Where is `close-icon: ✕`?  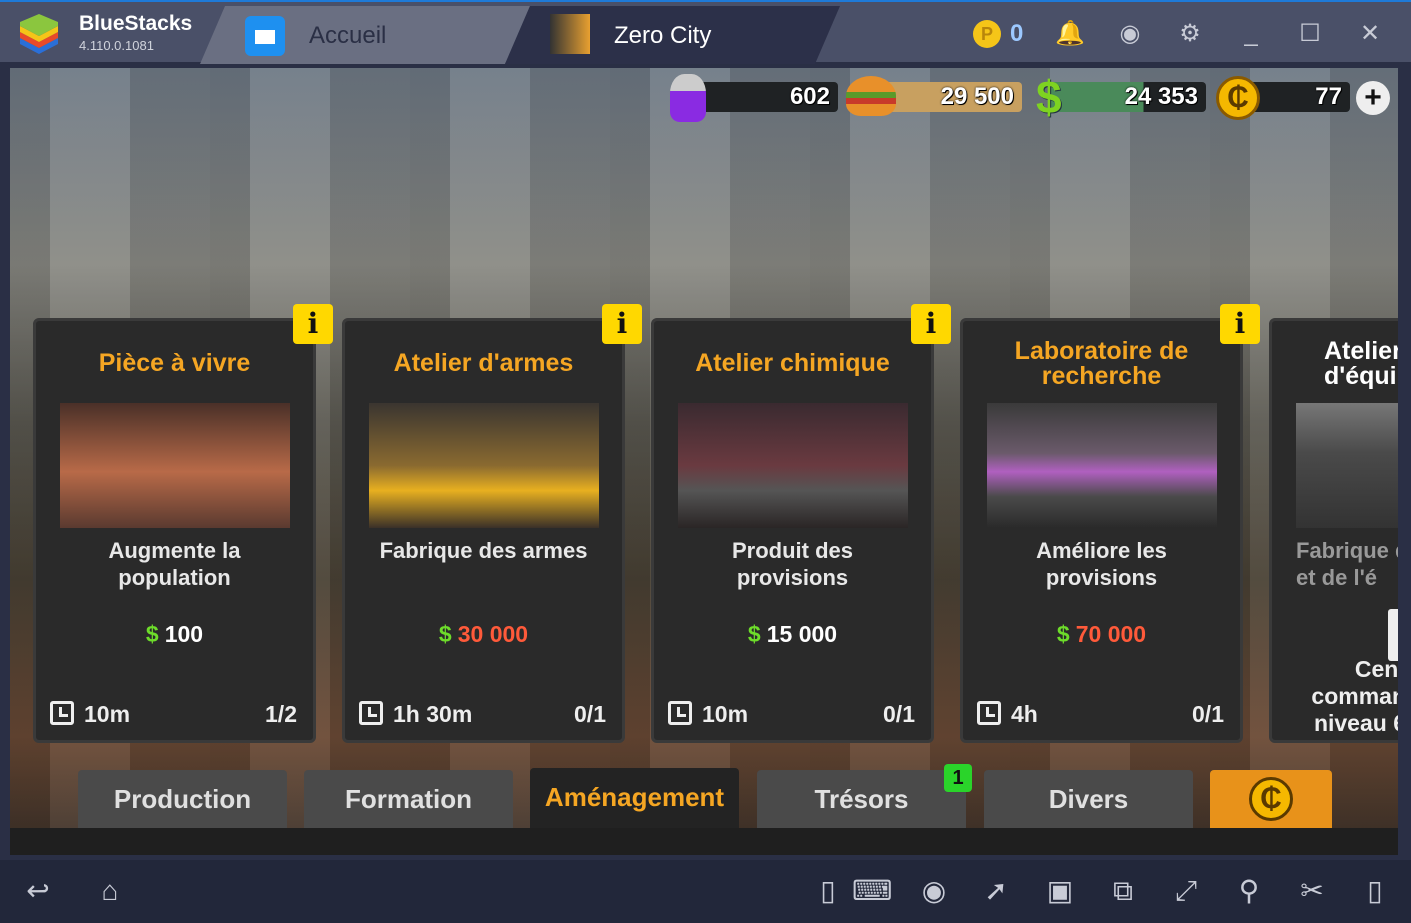
close-icon: ✕ is located at coordinates (1370, 34).